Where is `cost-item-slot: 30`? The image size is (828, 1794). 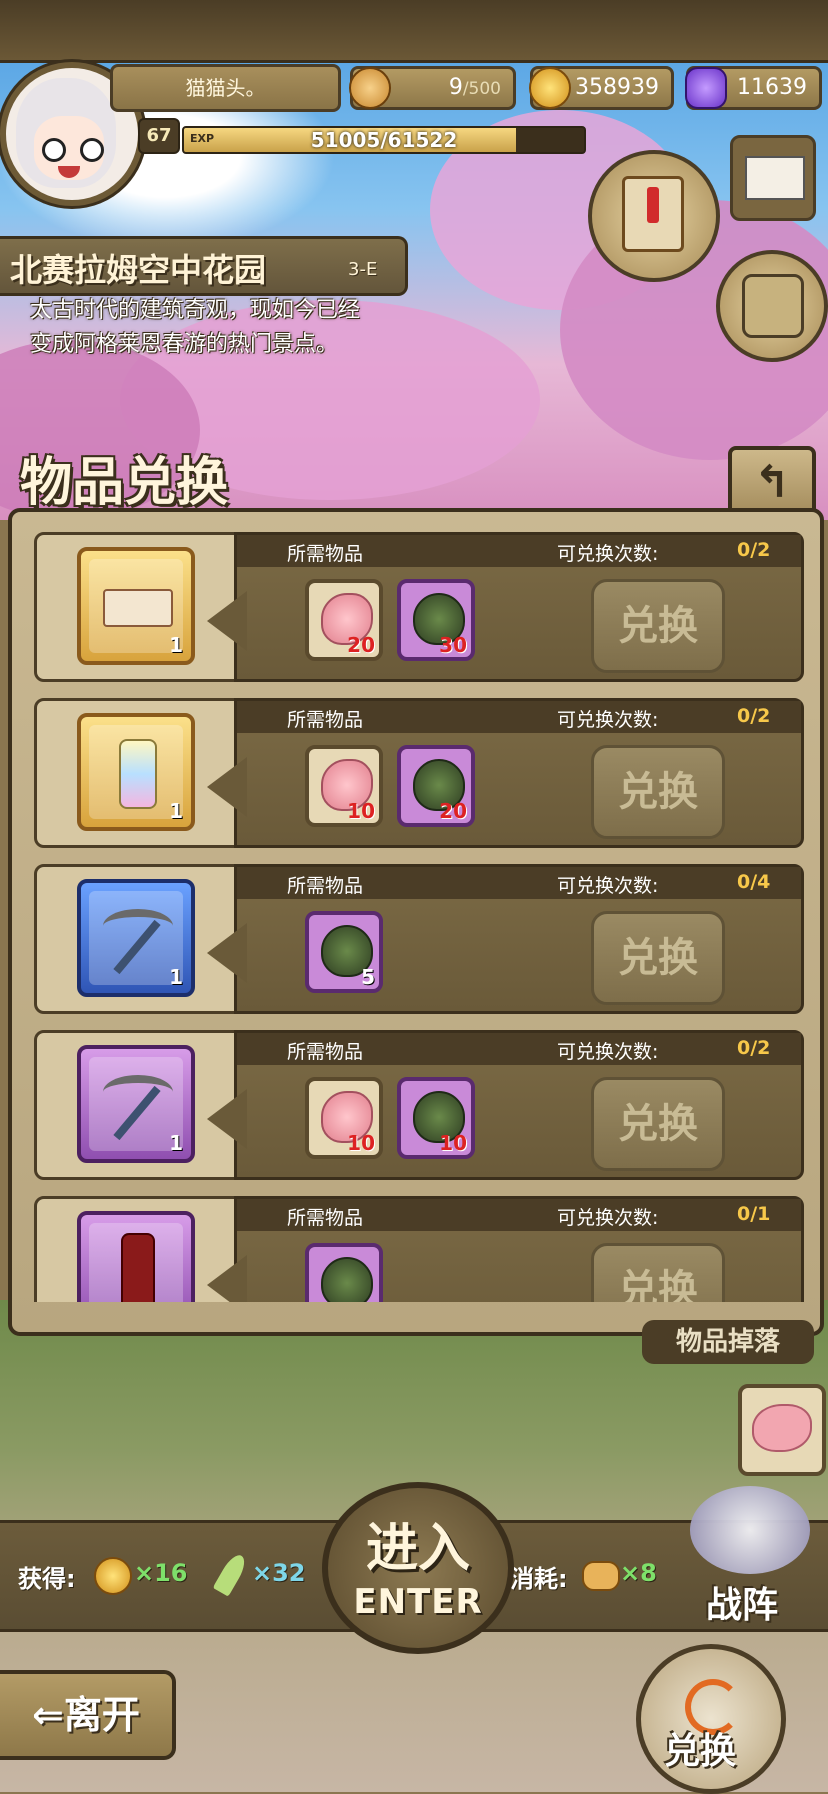 cost-item-slot: 30 is located at coordinates (436, 620).